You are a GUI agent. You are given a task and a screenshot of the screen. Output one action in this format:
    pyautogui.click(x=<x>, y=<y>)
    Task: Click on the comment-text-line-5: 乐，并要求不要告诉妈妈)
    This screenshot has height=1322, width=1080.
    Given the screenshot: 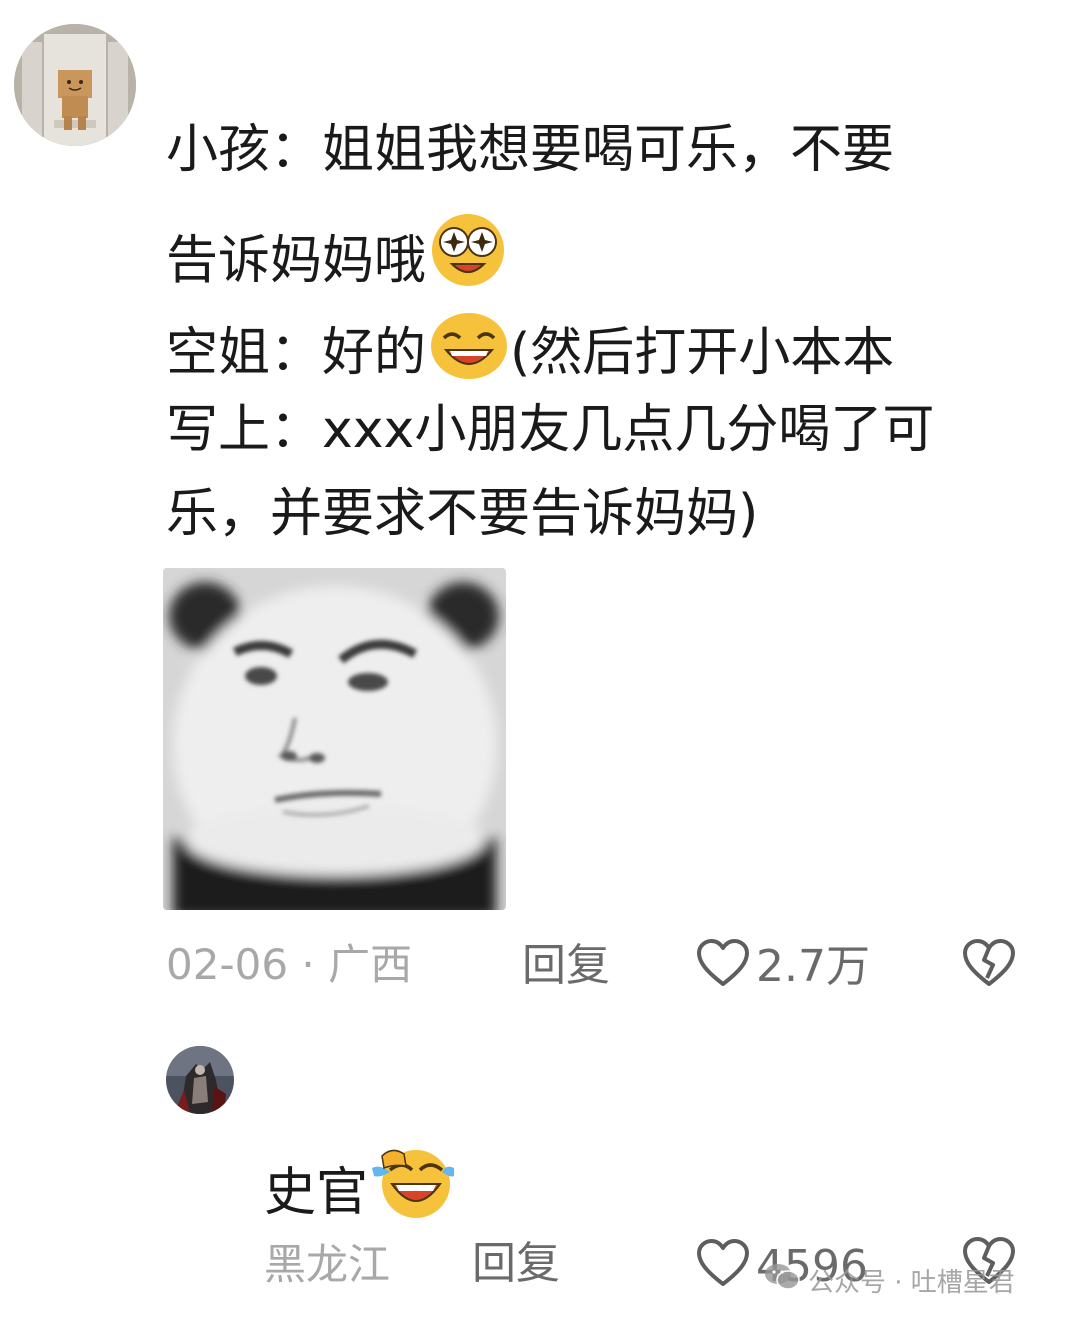 What is the action you would take?
    pyautogui.click(x=462, y=514)
    